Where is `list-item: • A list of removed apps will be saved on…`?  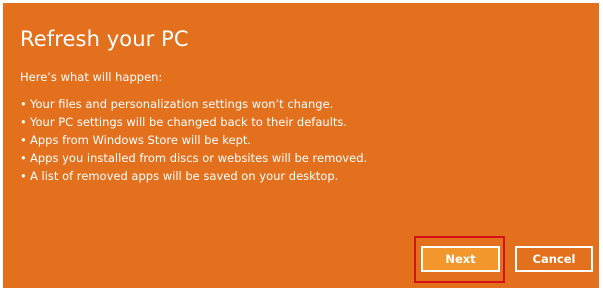 list-item: • A list of removed apps will be saved on… is located at coordinates (193, 178).